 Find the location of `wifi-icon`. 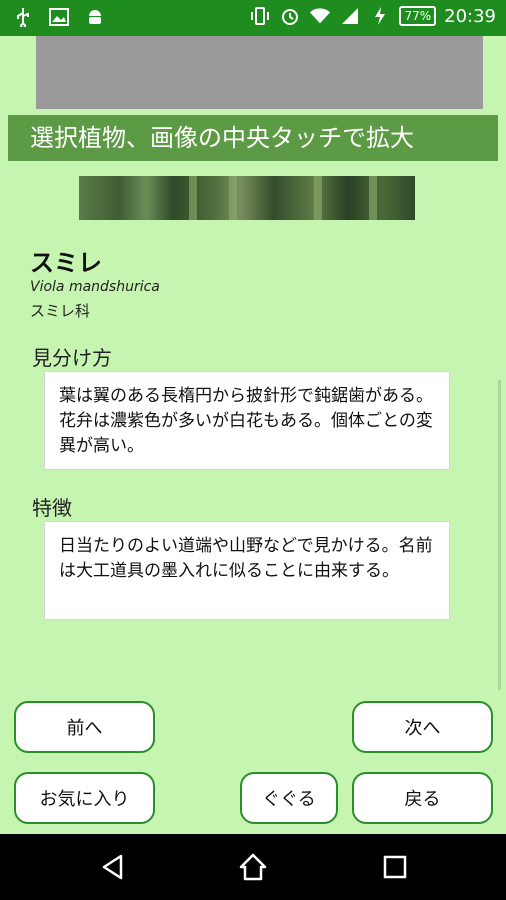

wifi-icon is located at coordinates (320, 16).